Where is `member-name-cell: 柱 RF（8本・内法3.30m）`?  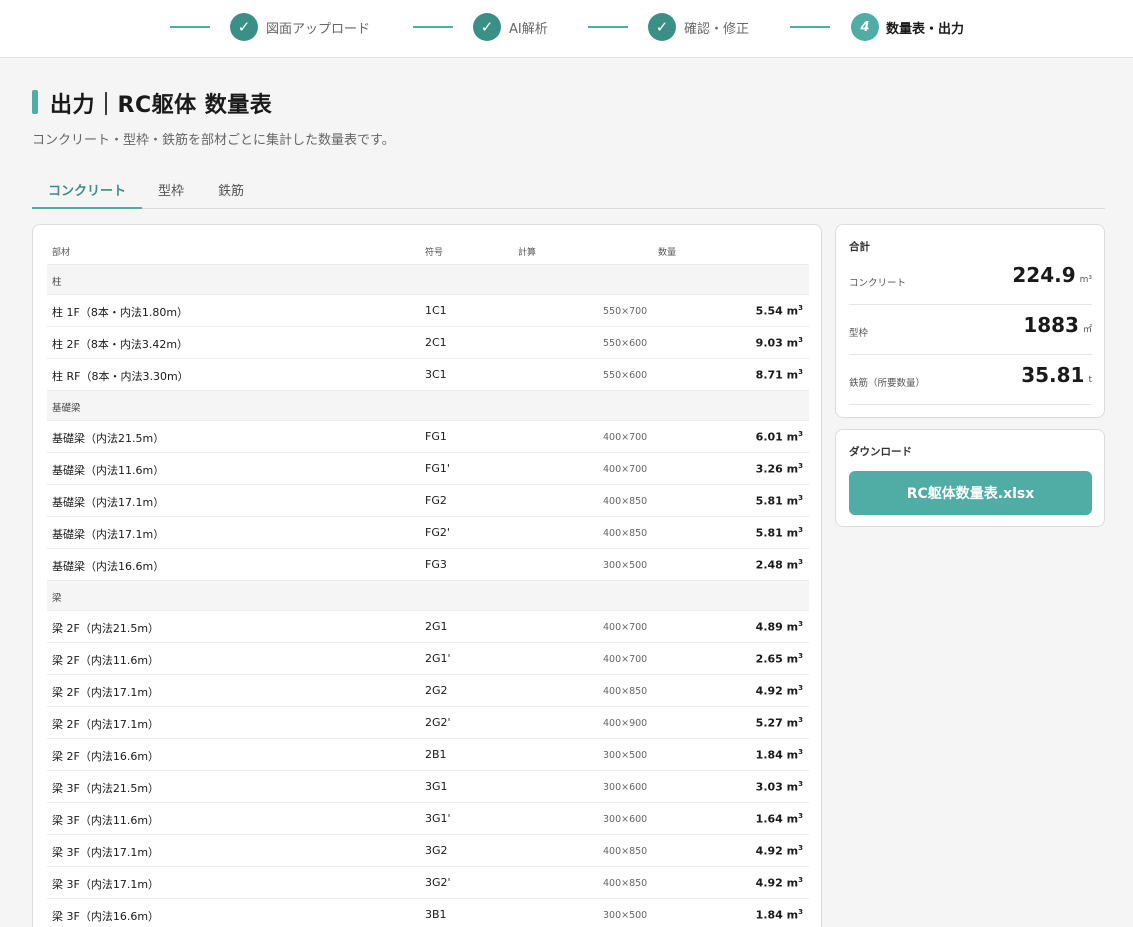
member-name-cell: 柱 RF（8本・内法3.30m） is located at coordinates (120, 376).